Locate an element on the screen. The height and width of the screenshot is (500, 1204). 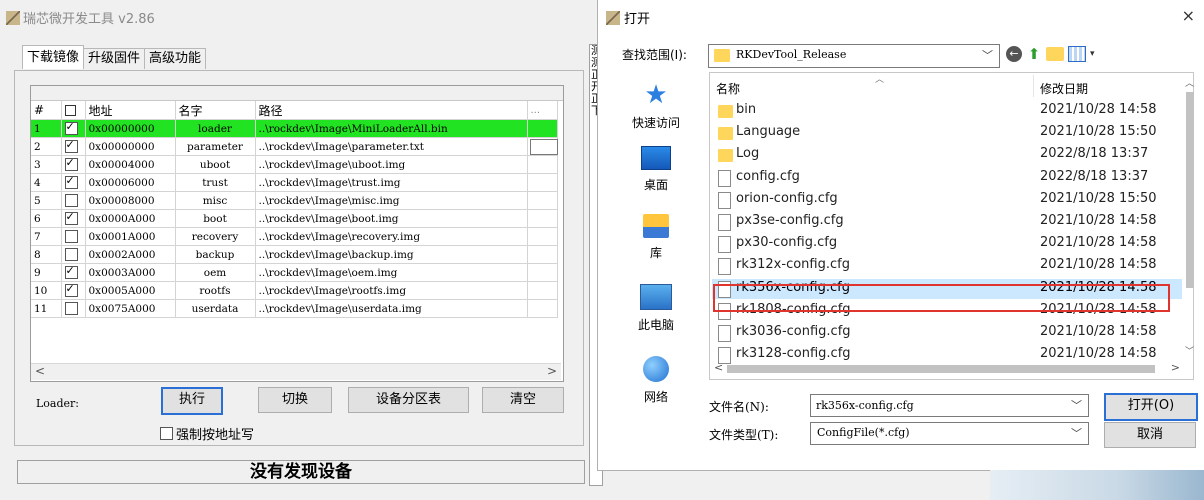
force-address-row: 强制按地址写 is located at coordinates (207, 433).